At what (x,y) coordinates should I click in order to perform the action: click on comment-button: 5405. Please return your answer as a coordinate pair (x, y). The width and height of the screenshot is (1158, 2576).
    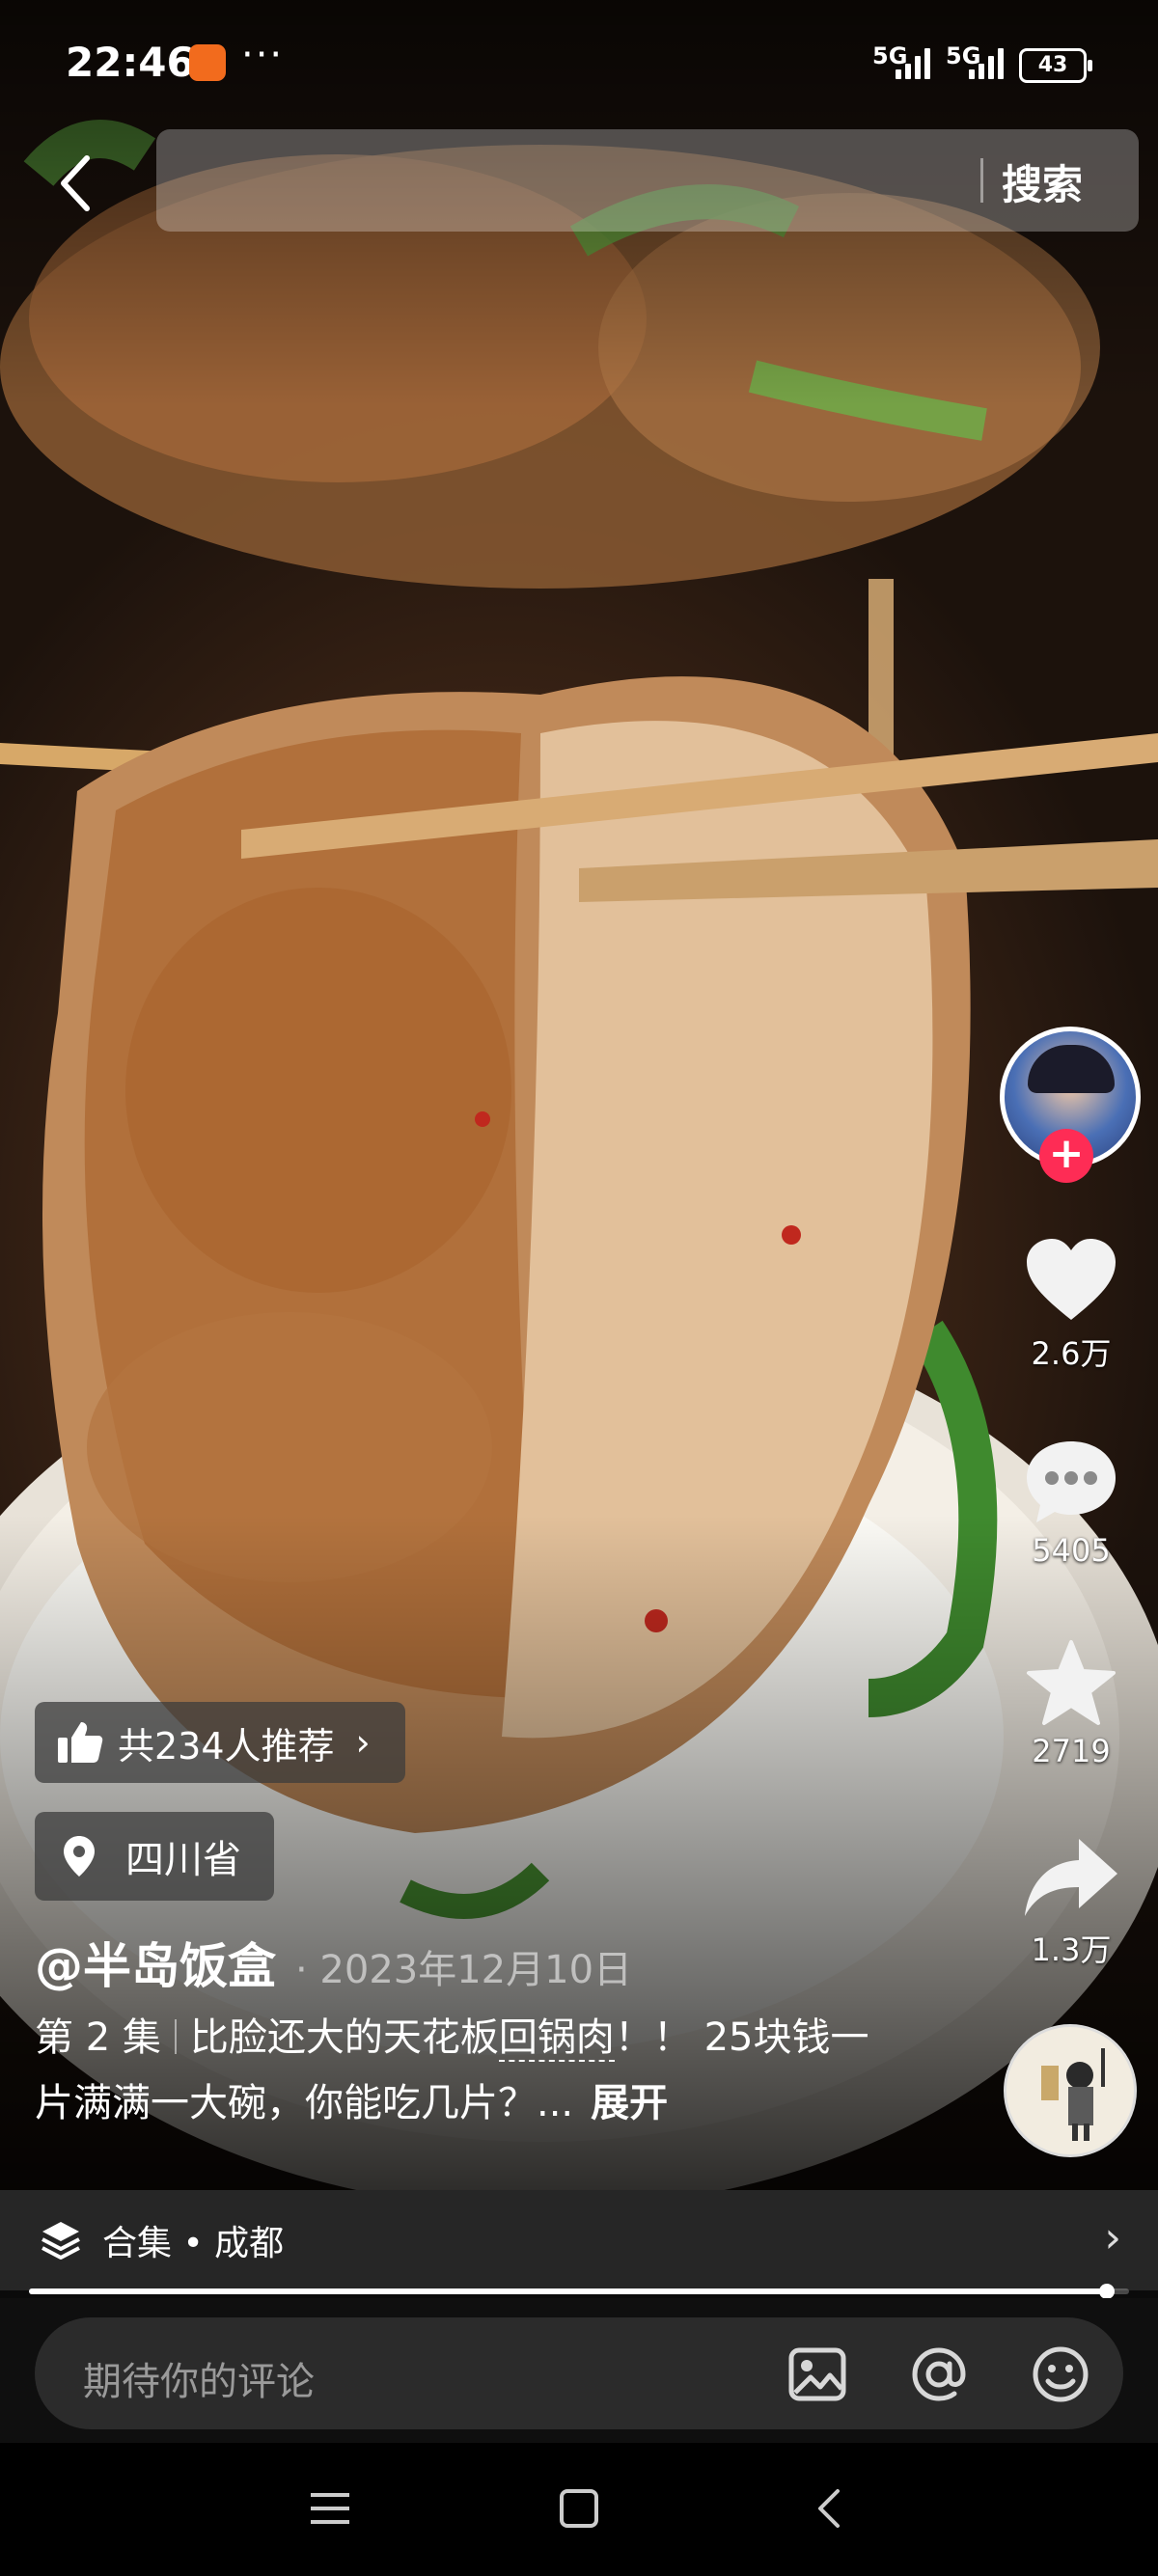
    Looking at the image, I should click on (1071, 1504).